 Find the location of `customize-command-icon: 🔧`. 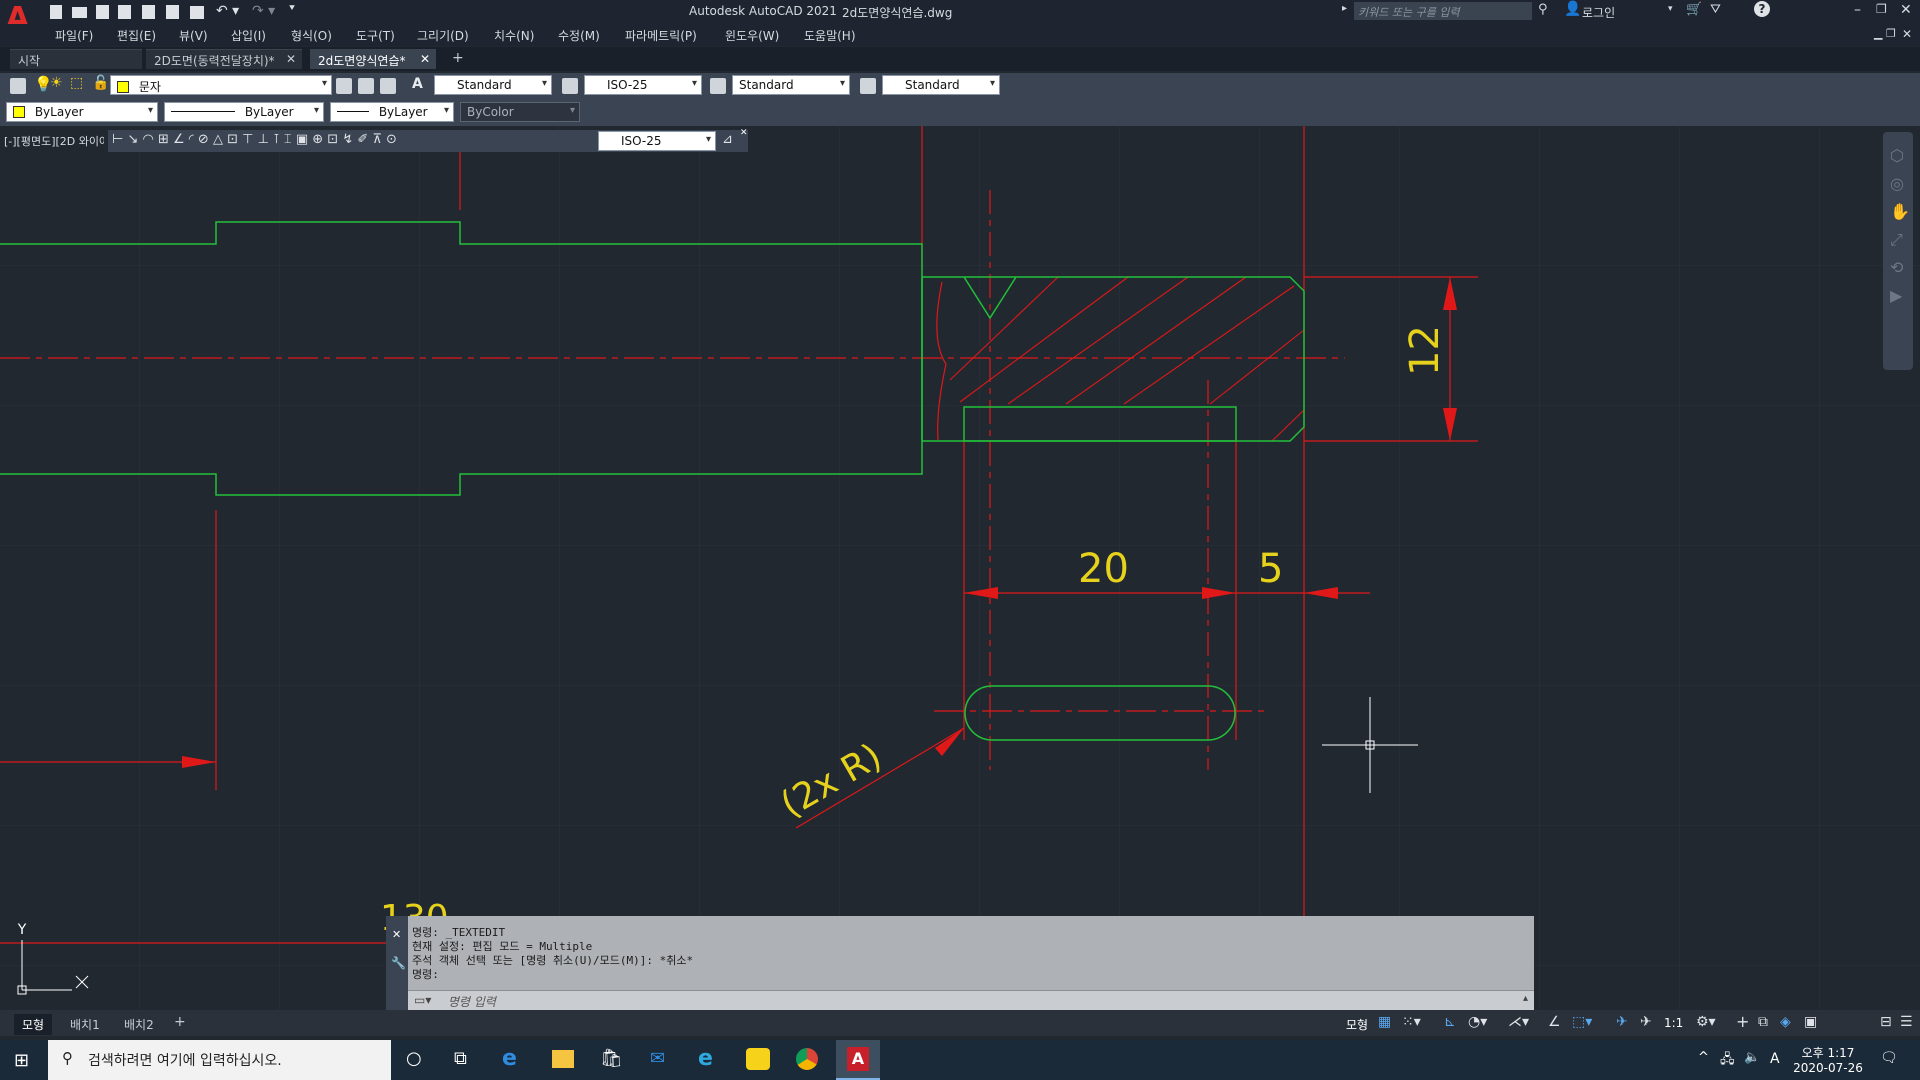

customize-command-icon: 🔧 is located at coordinates (398, 963).